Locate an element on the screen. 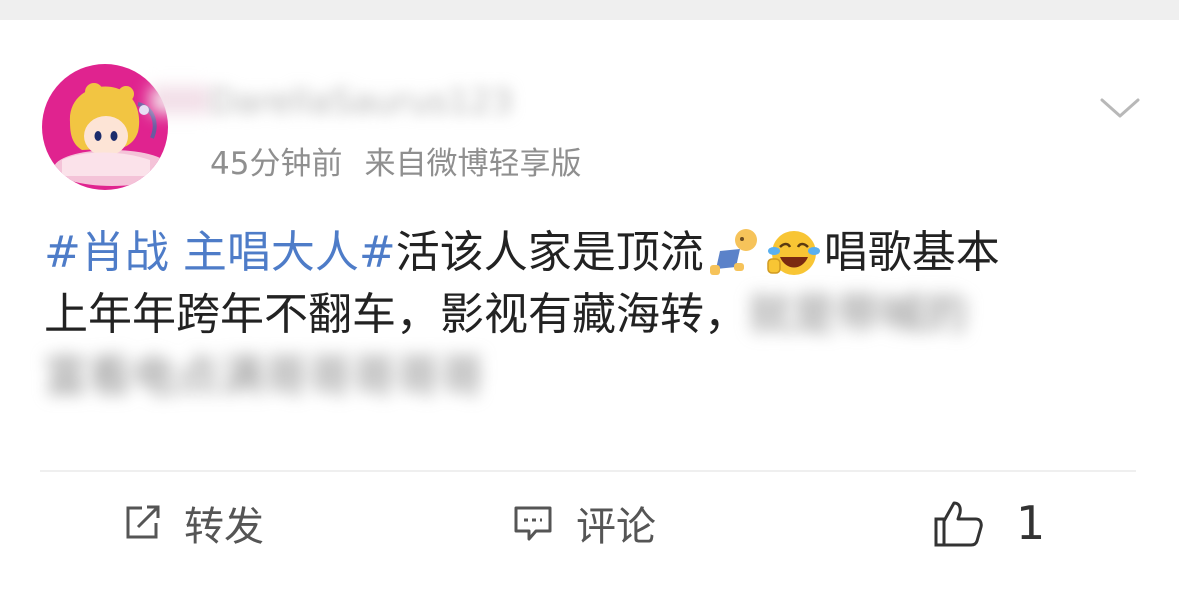  like-button: 1 is located at coordinates (989, 523).